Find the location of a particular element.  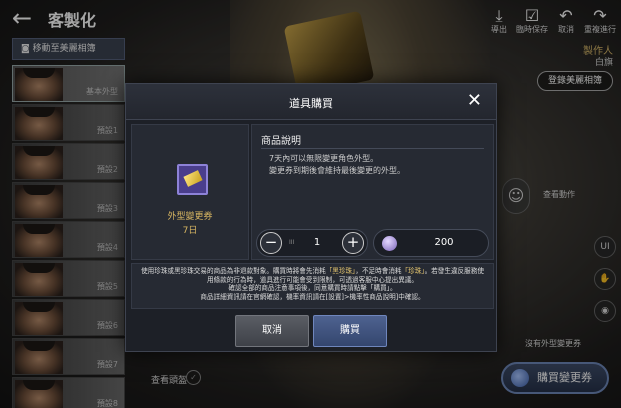

notice-text: 使用珍珠或黑珍珠交易的商品為非退款對象。購買時將會先消耗 is located at coordinates (233, 271).